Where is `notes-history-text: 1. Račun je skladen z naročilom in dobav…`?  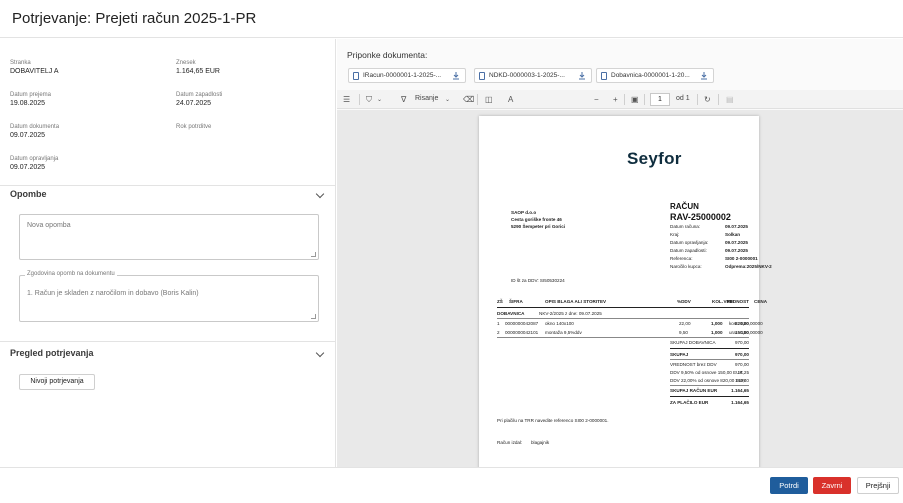 notes-history-text: 1. Račun je skladen z naročilom in dobav… is located at coordinates (113, 293).